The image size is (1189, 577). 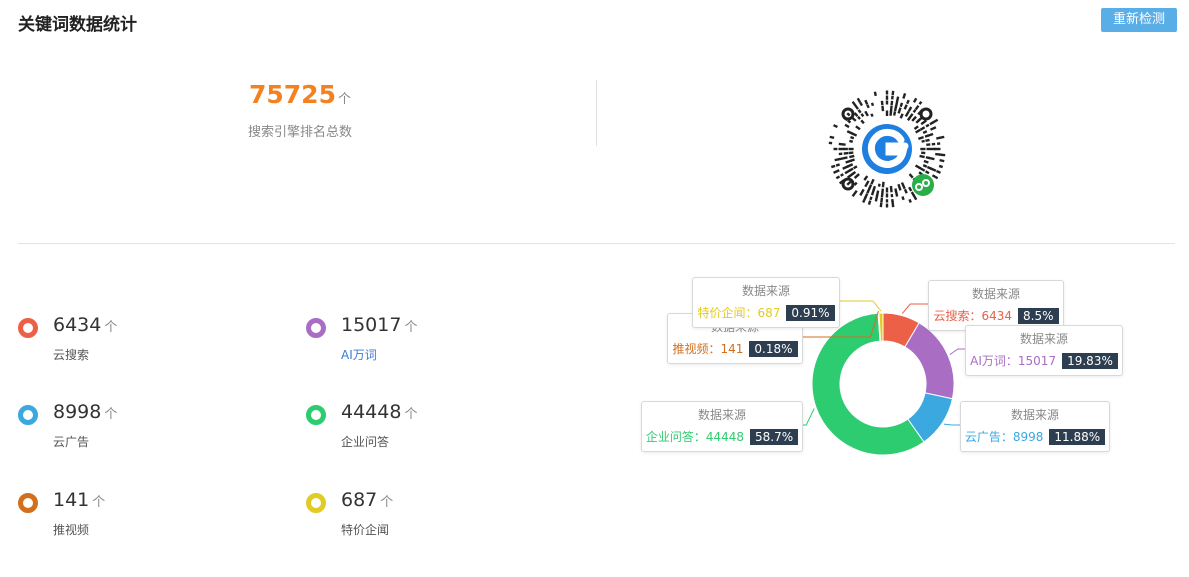 I want to click on slice-yun-ads, so click(x=930, y=417).